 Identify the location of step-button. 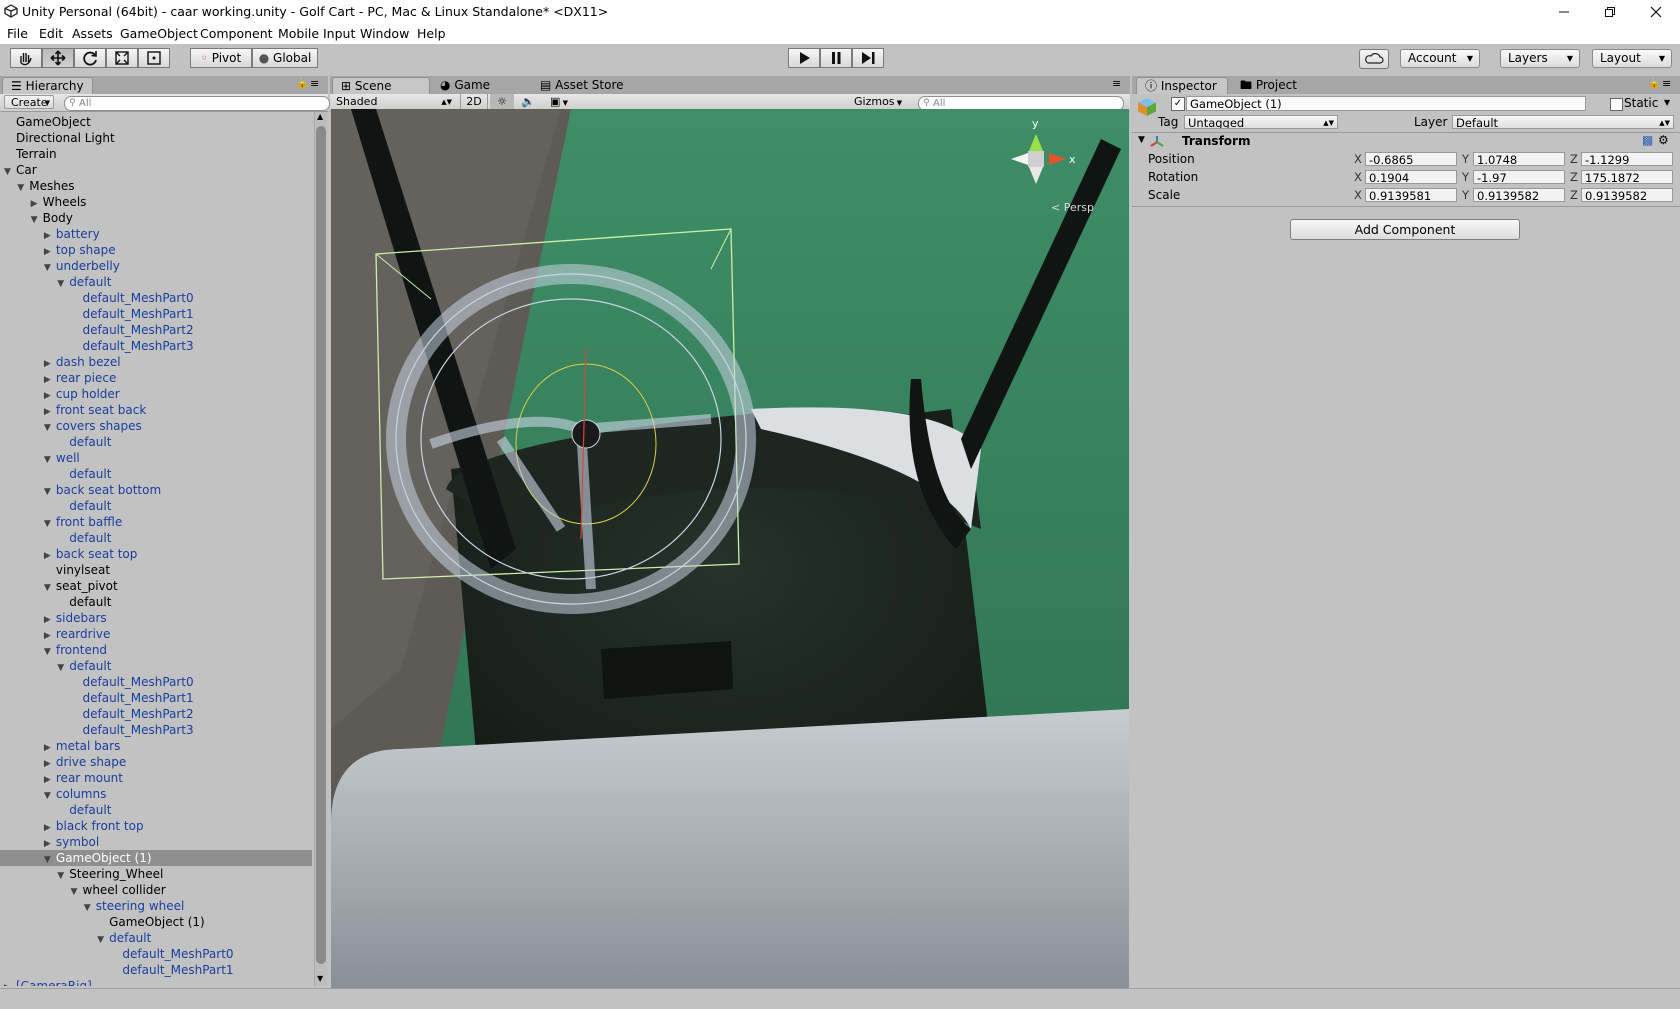
(868, 58).